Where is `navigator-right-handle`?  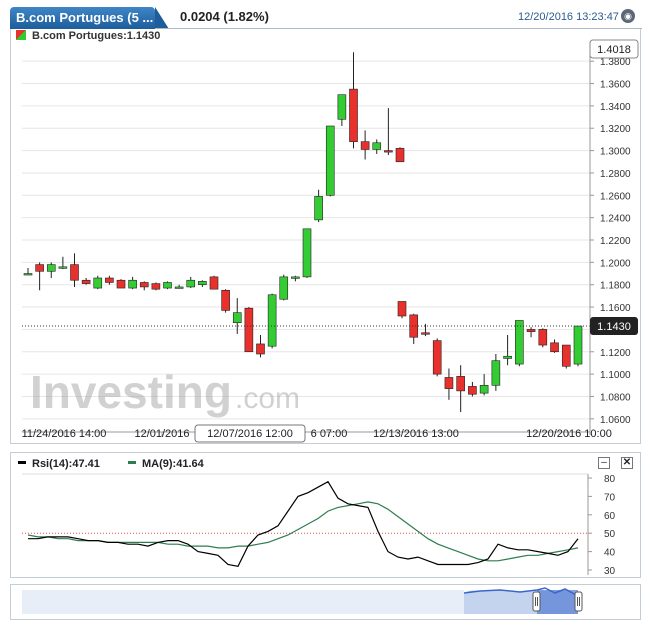
navigator-right-handle is located at coordinates (578, 601).